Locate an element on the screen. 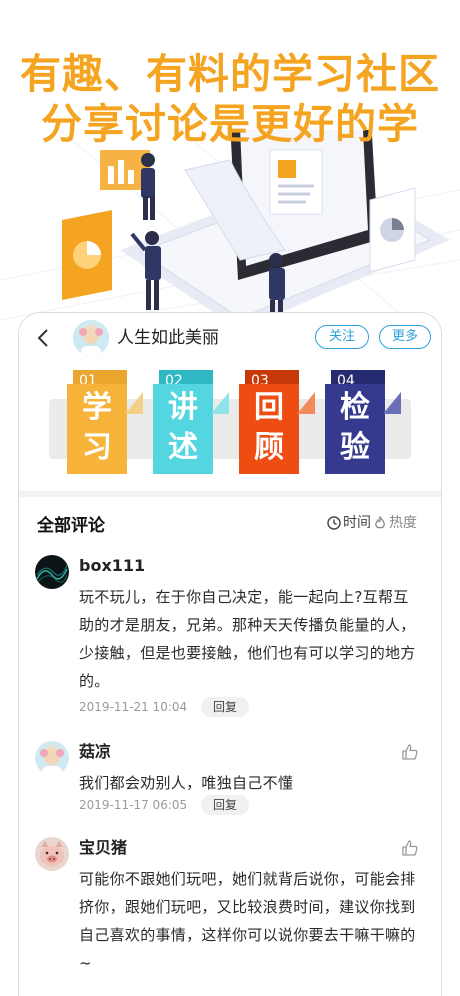  tile-text: 检 验 is located at coordinates (355, 429).